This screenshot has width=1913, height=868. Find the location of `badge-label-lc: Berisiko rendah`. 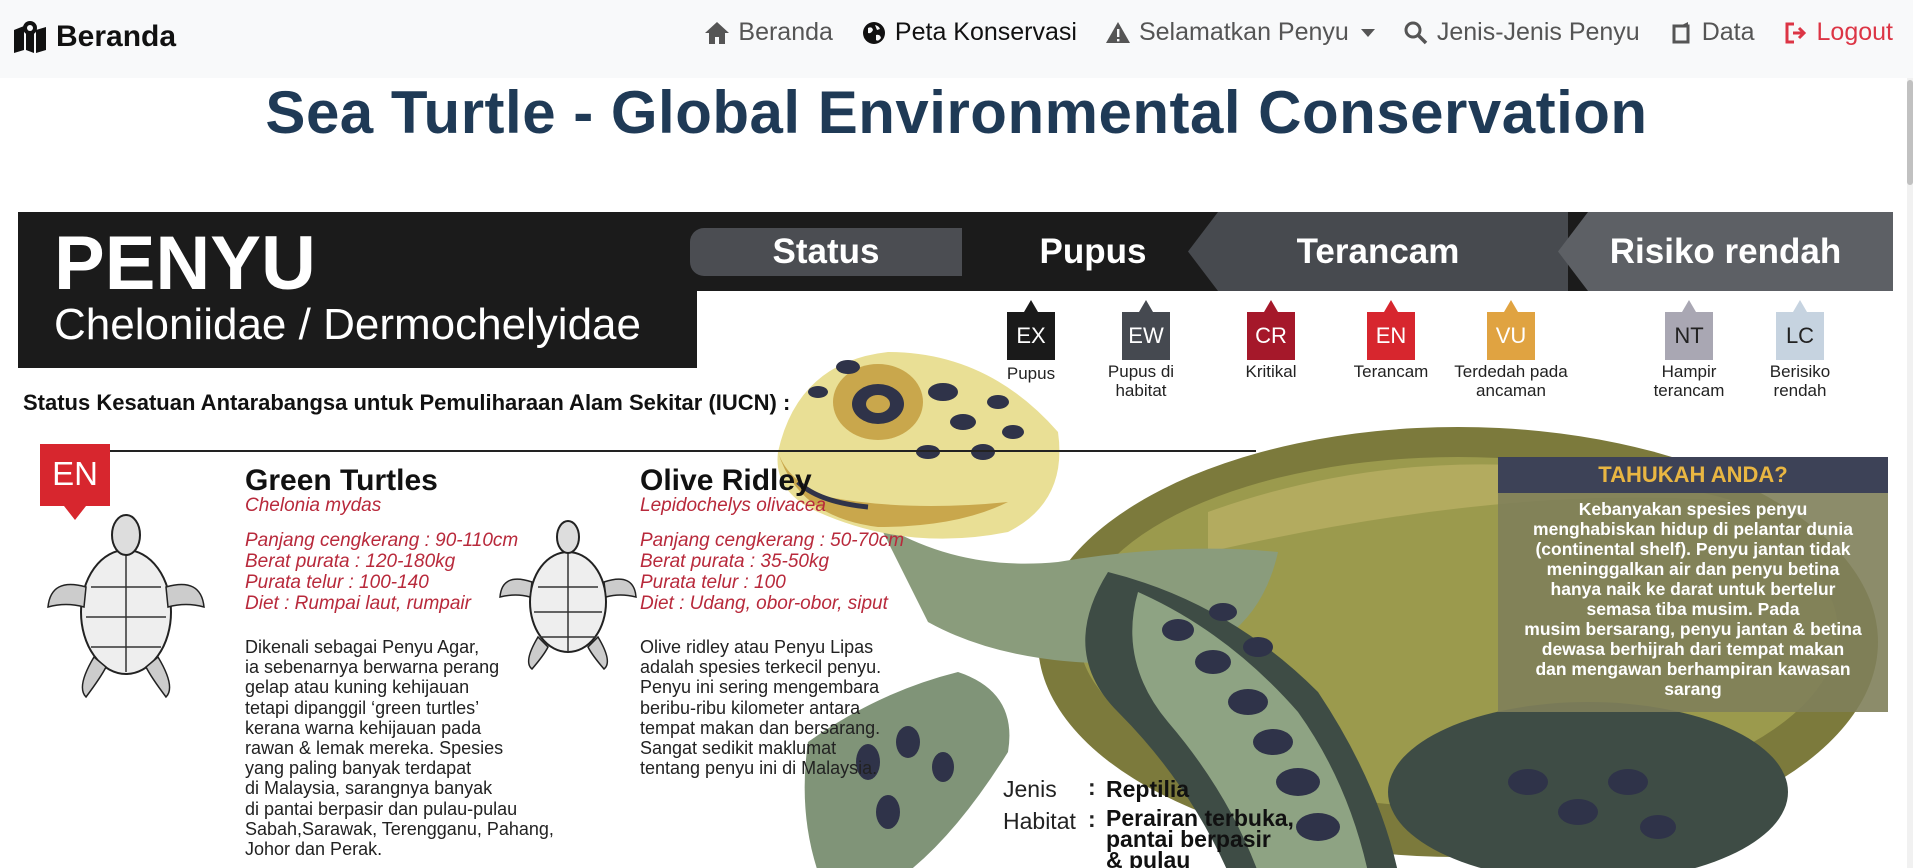

badge-label-lc: Berisiko rendah is located at coordinates (1800, 381).